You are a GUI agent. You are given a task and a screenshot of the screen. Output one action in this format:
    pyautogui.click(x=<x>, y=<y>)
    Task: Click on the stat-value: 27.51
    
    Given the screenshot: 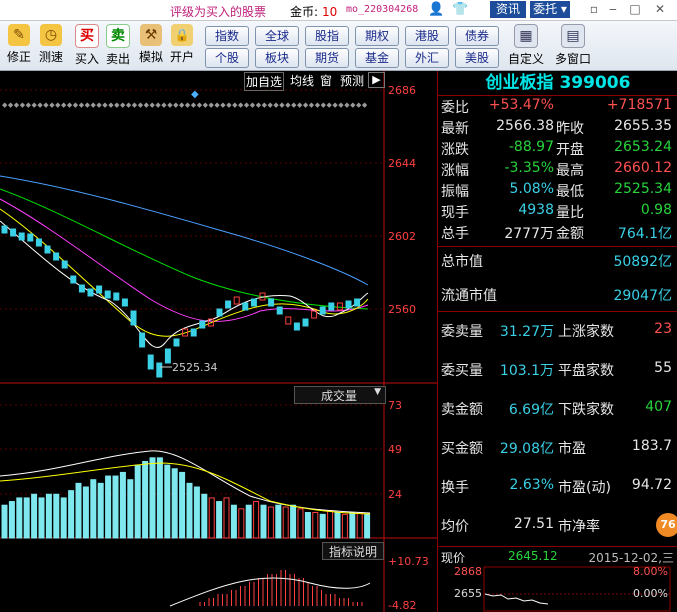 What is the action you would take?
    pyautogui.click(x=533, y=524)
    